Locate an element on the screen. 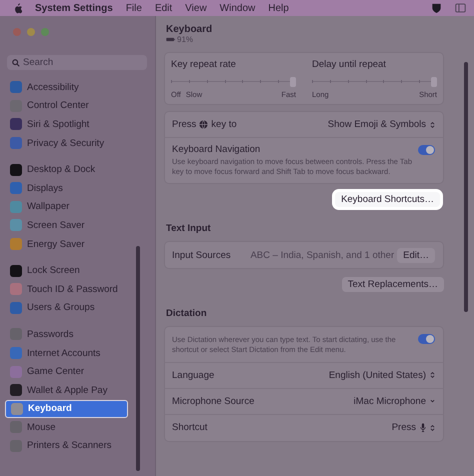 This screenshot has width=474, height=476. slider-label: Delay until repeat is located at coordinates (349, 64).